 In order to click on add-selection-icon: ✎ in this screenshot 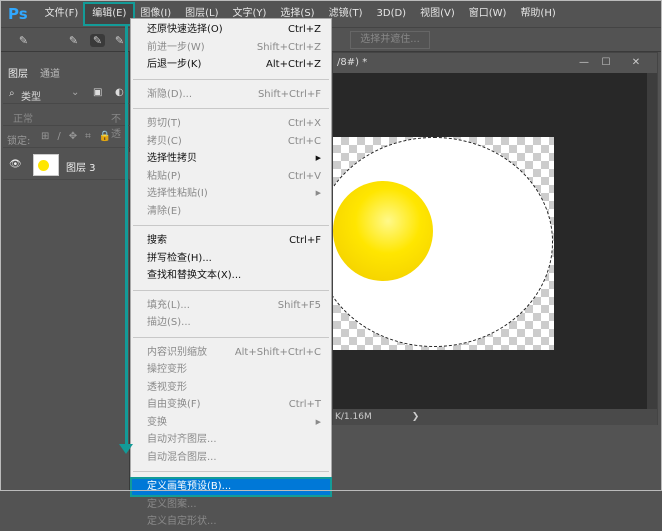, I will do `click(97, 40)`.